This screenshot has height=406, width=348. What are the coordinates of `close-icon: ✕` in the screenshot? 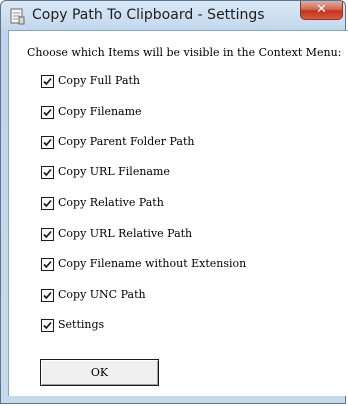 It's located at (321, 9).